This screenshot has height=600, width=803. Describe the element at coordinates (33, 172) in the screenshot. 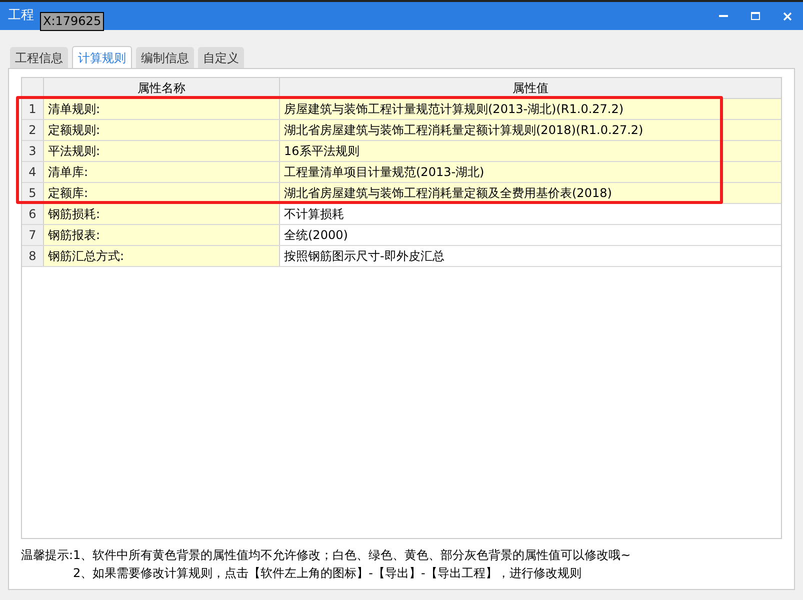

I see `row-number: 4` at that location.